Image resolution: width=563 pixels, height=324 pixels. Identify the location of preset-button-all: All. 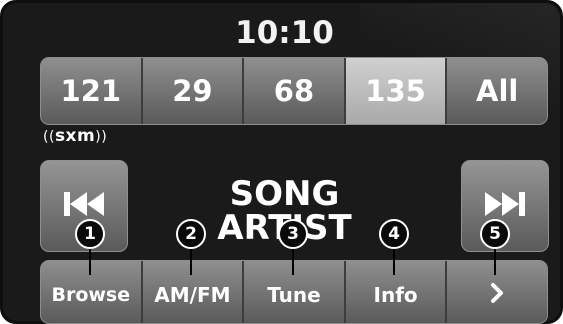
(497, 91).